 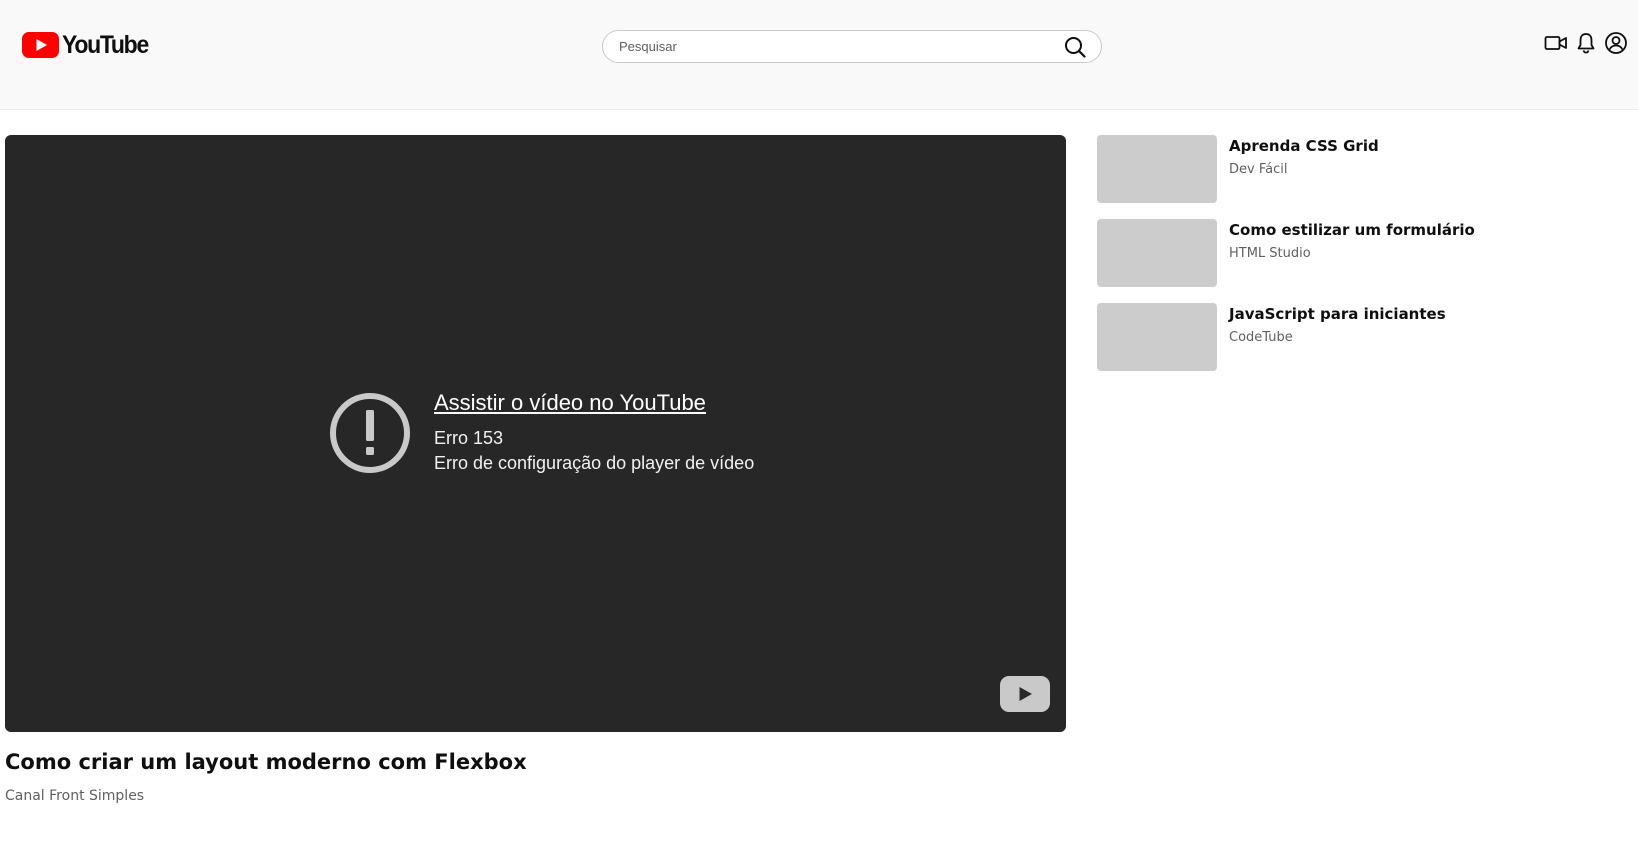 I want to click on youtube-logo: YouTube, so click(x=88, y=45).